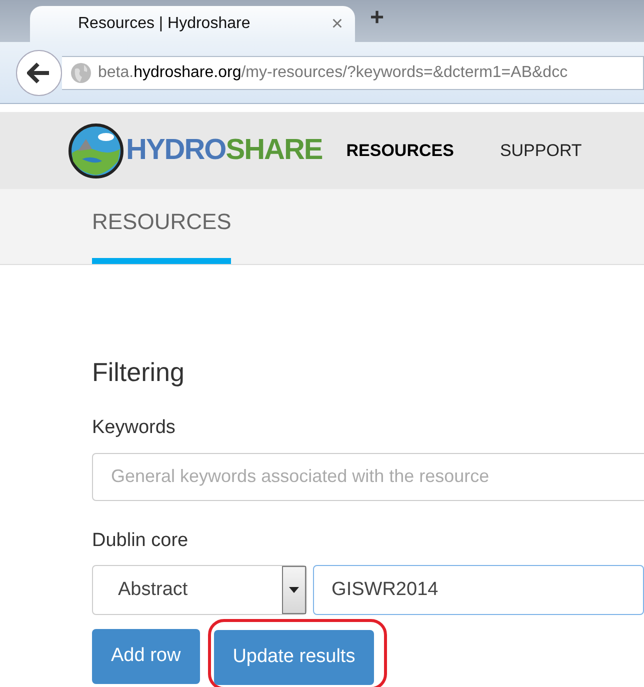  What do you see at coordinates (81, 73) in the screenshot?
I see `globe-icon` at bounding box center [81, 73].